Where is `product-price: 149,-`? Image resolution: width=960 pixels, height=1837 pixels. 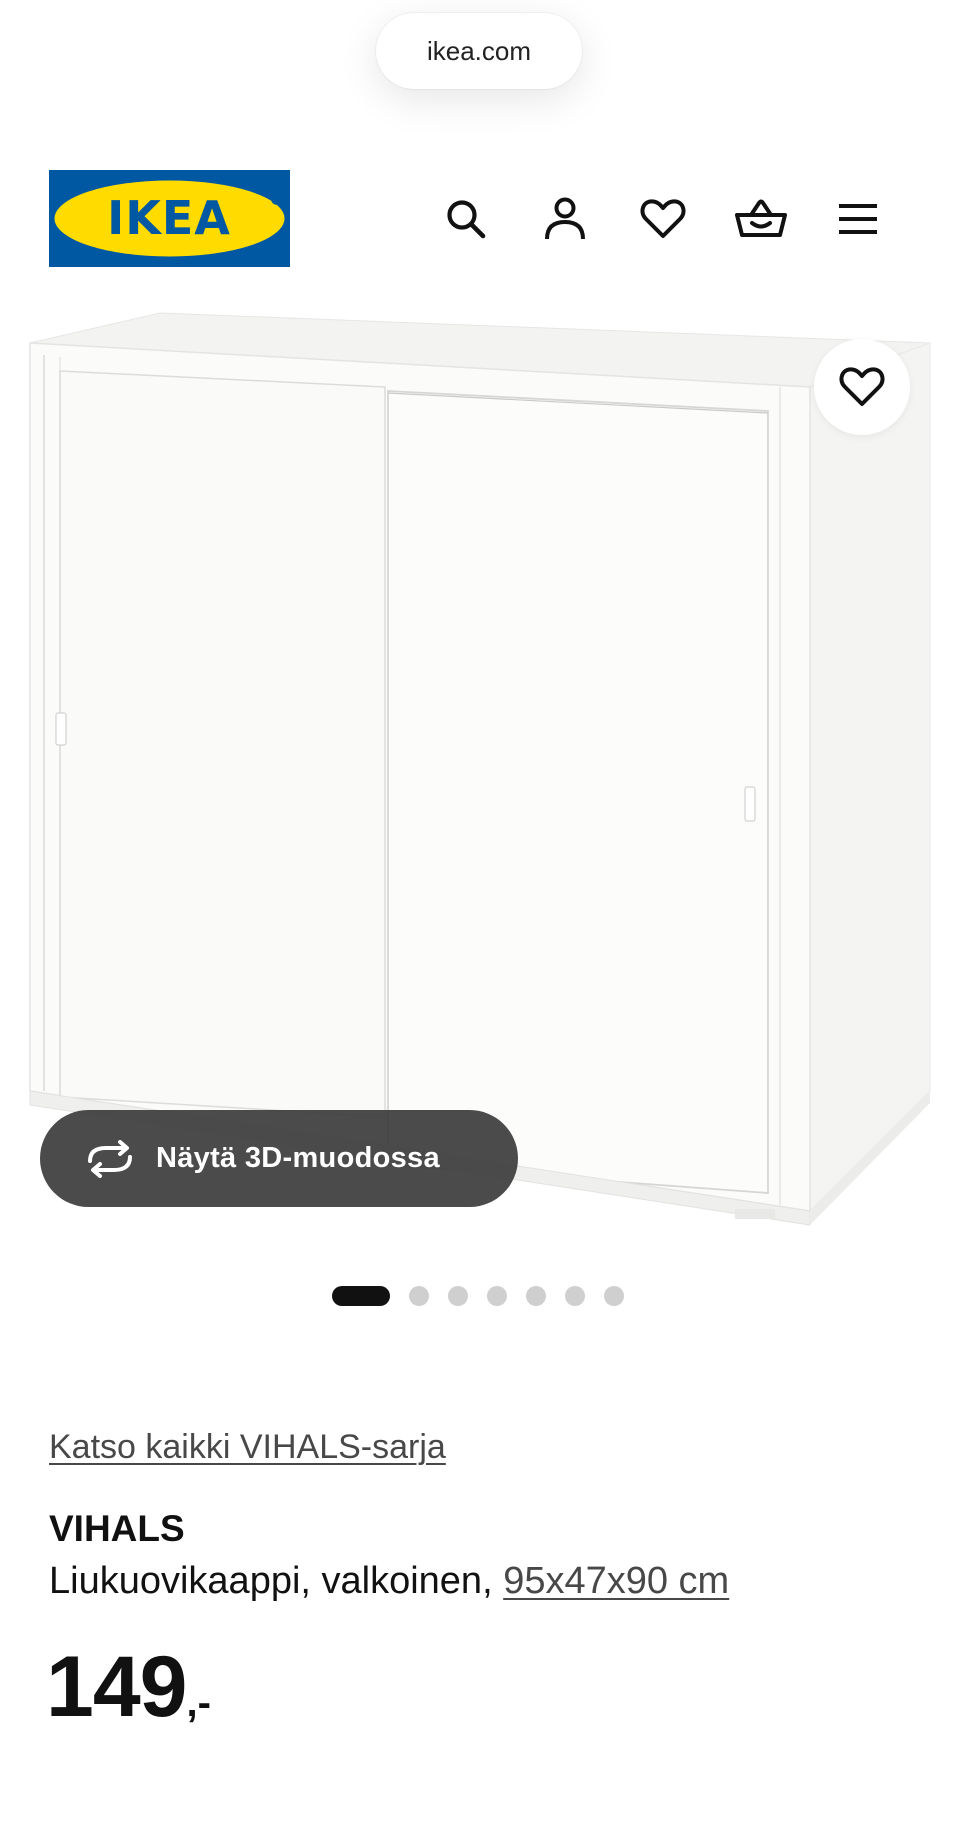
product-price: 149,- is located at coordinates (128, 1687).